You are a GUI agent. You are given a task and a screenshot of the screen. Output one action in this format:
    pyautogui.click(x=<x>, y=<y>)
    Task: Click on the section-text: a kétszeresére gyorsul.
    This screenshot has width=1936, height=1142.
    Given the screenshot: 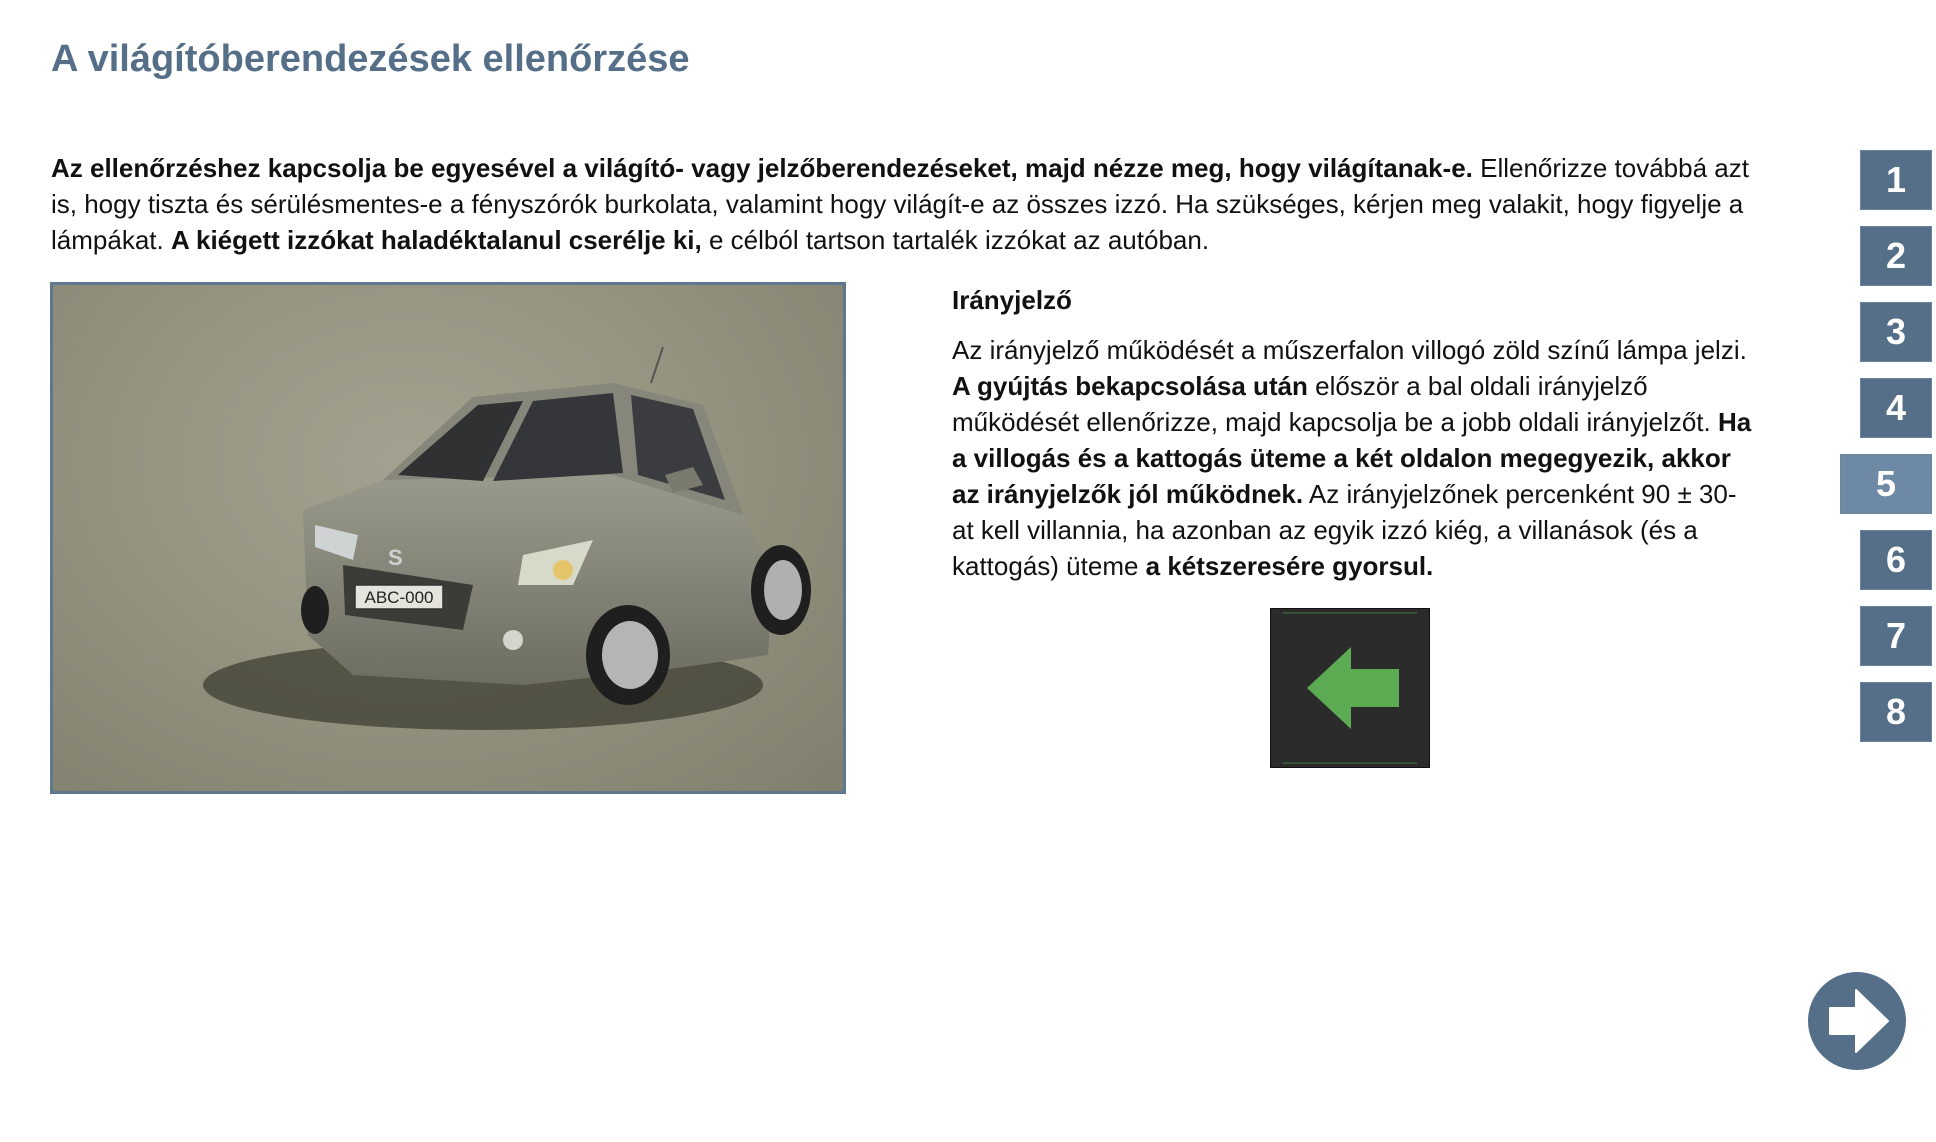 What is the action you would take?
    pyautogui.click(x=1289, y=566)
    